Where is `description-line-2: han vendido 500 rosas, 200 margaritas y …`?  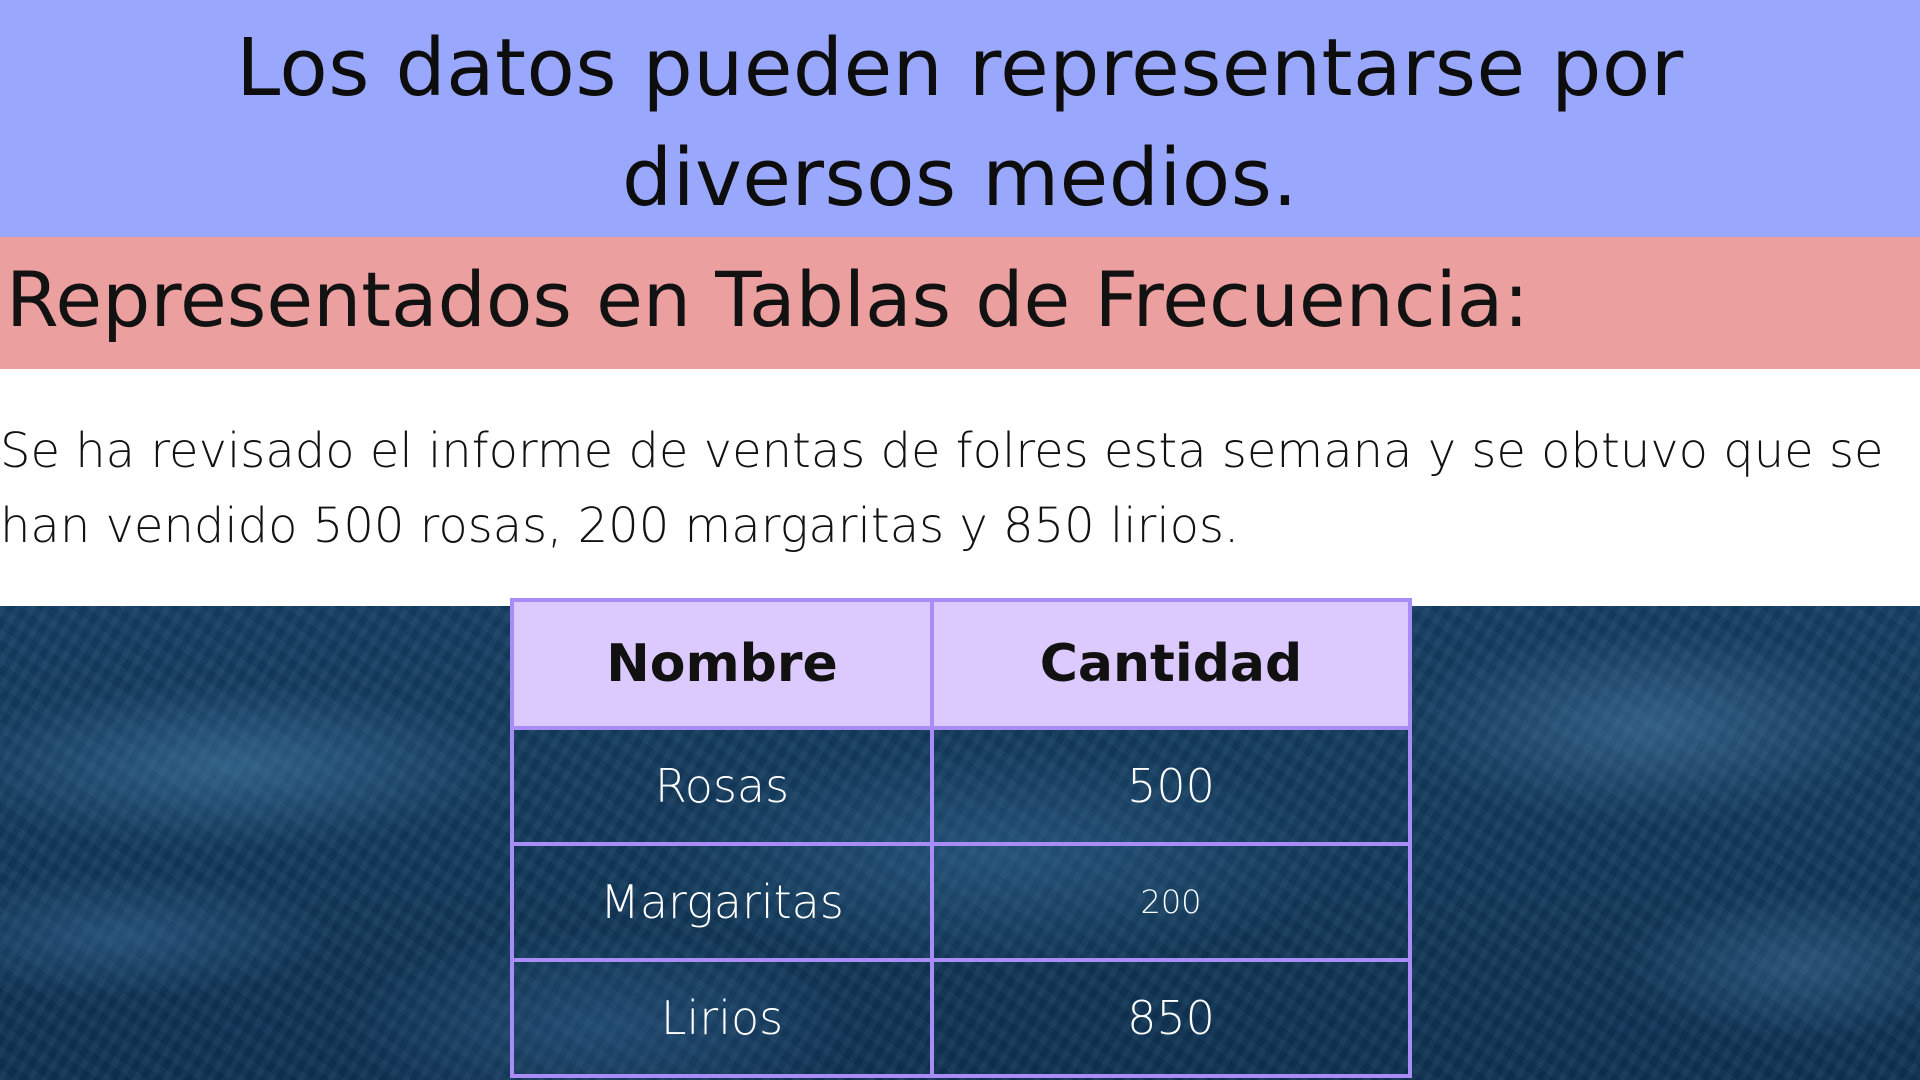 description-line-2: han vendido 500 rosas, 200 margaritas y … is located at coordinates (620, 526).